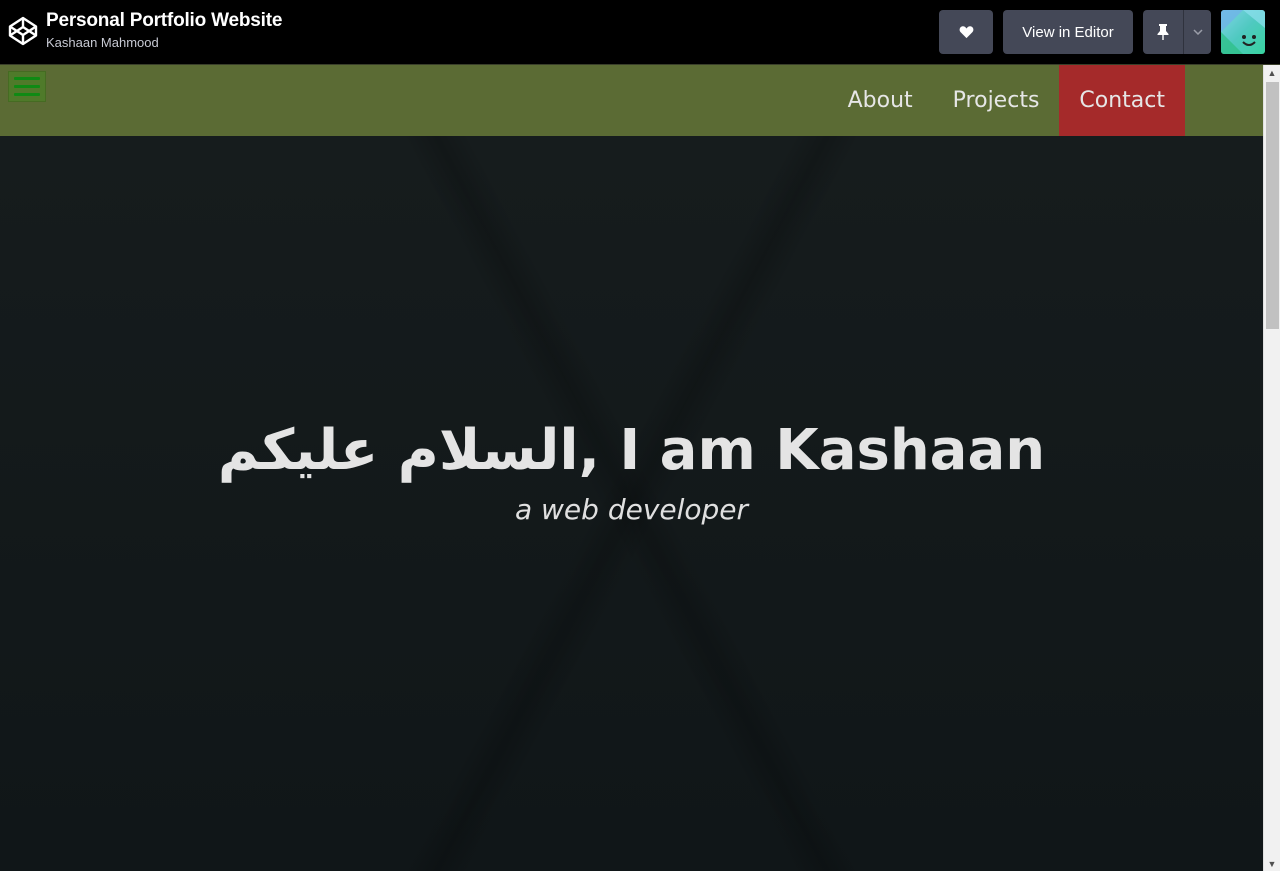 This screenshot has height=871, width=1280. Describe the element at coordinates (880, 100) in the screenshot. I see `nav-link-about: About` at that location.